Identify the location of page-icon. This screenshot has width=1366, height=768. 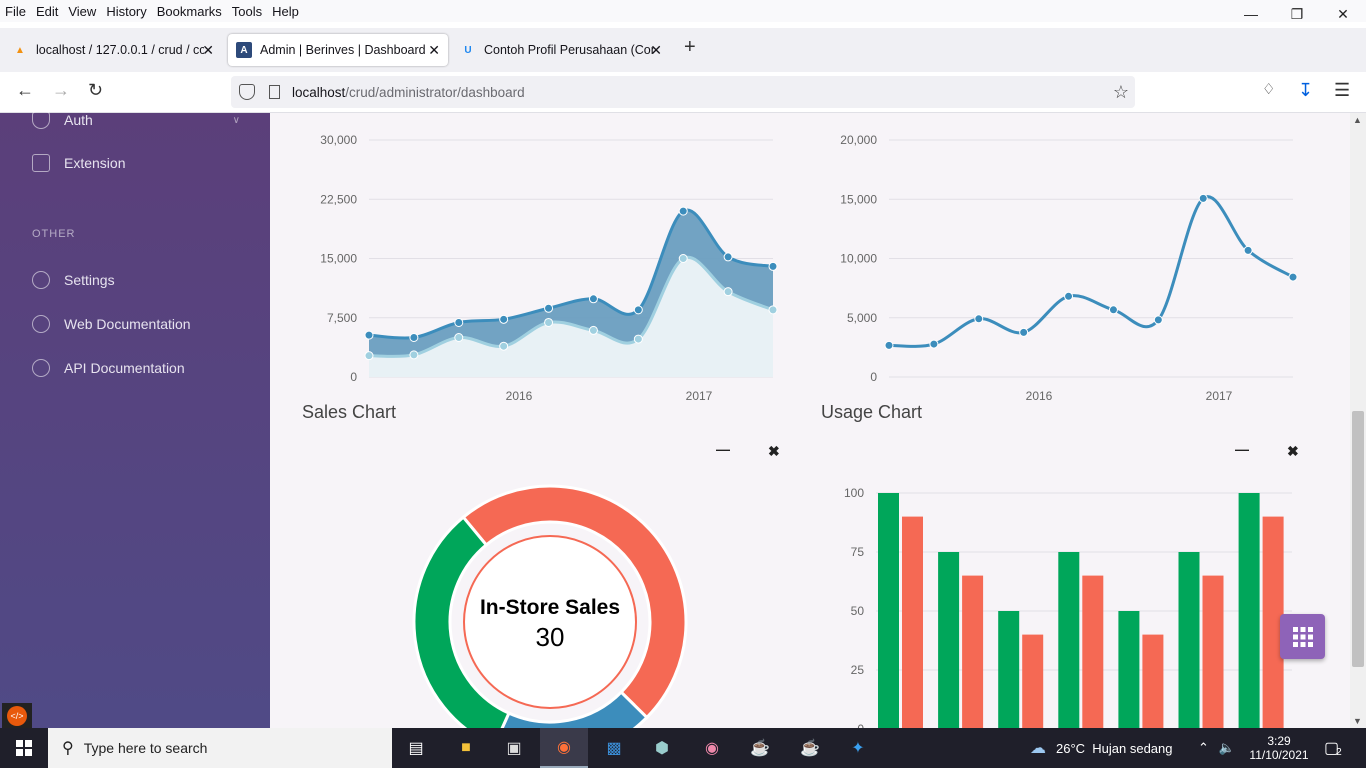
(274, 92).